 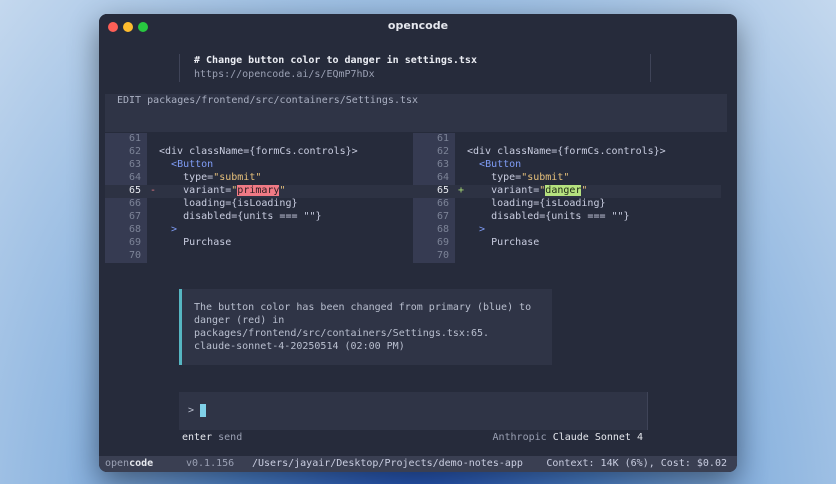 I want to click on window-title: opencode, so click(x=418, y=25).